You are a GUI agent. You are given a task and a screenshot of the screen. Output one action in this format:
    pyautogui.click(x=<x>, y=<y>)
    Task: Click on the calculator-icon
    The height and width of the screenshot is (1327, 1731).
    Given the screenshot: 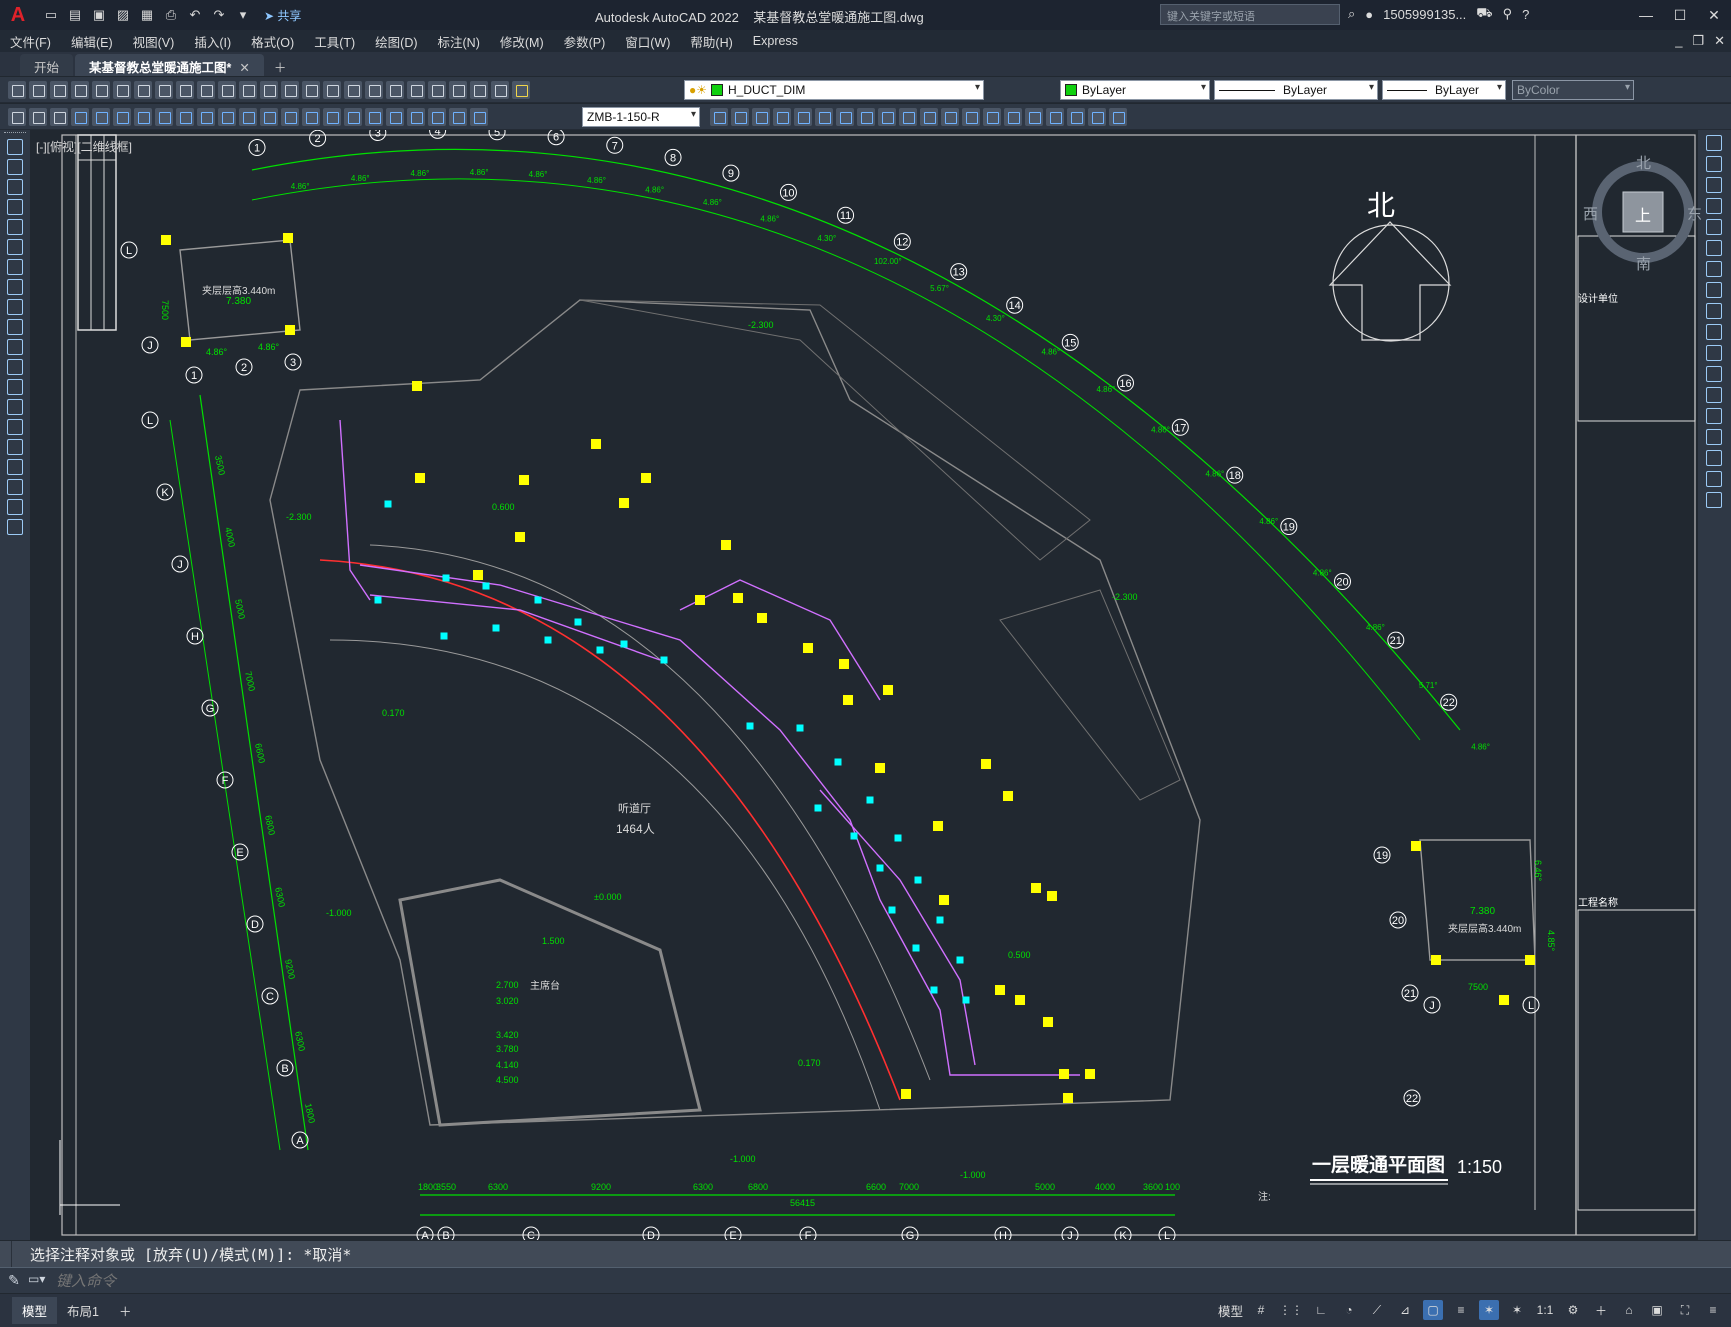 What is the action you would take?
    pyautogui.click(x=479, y=89)
    